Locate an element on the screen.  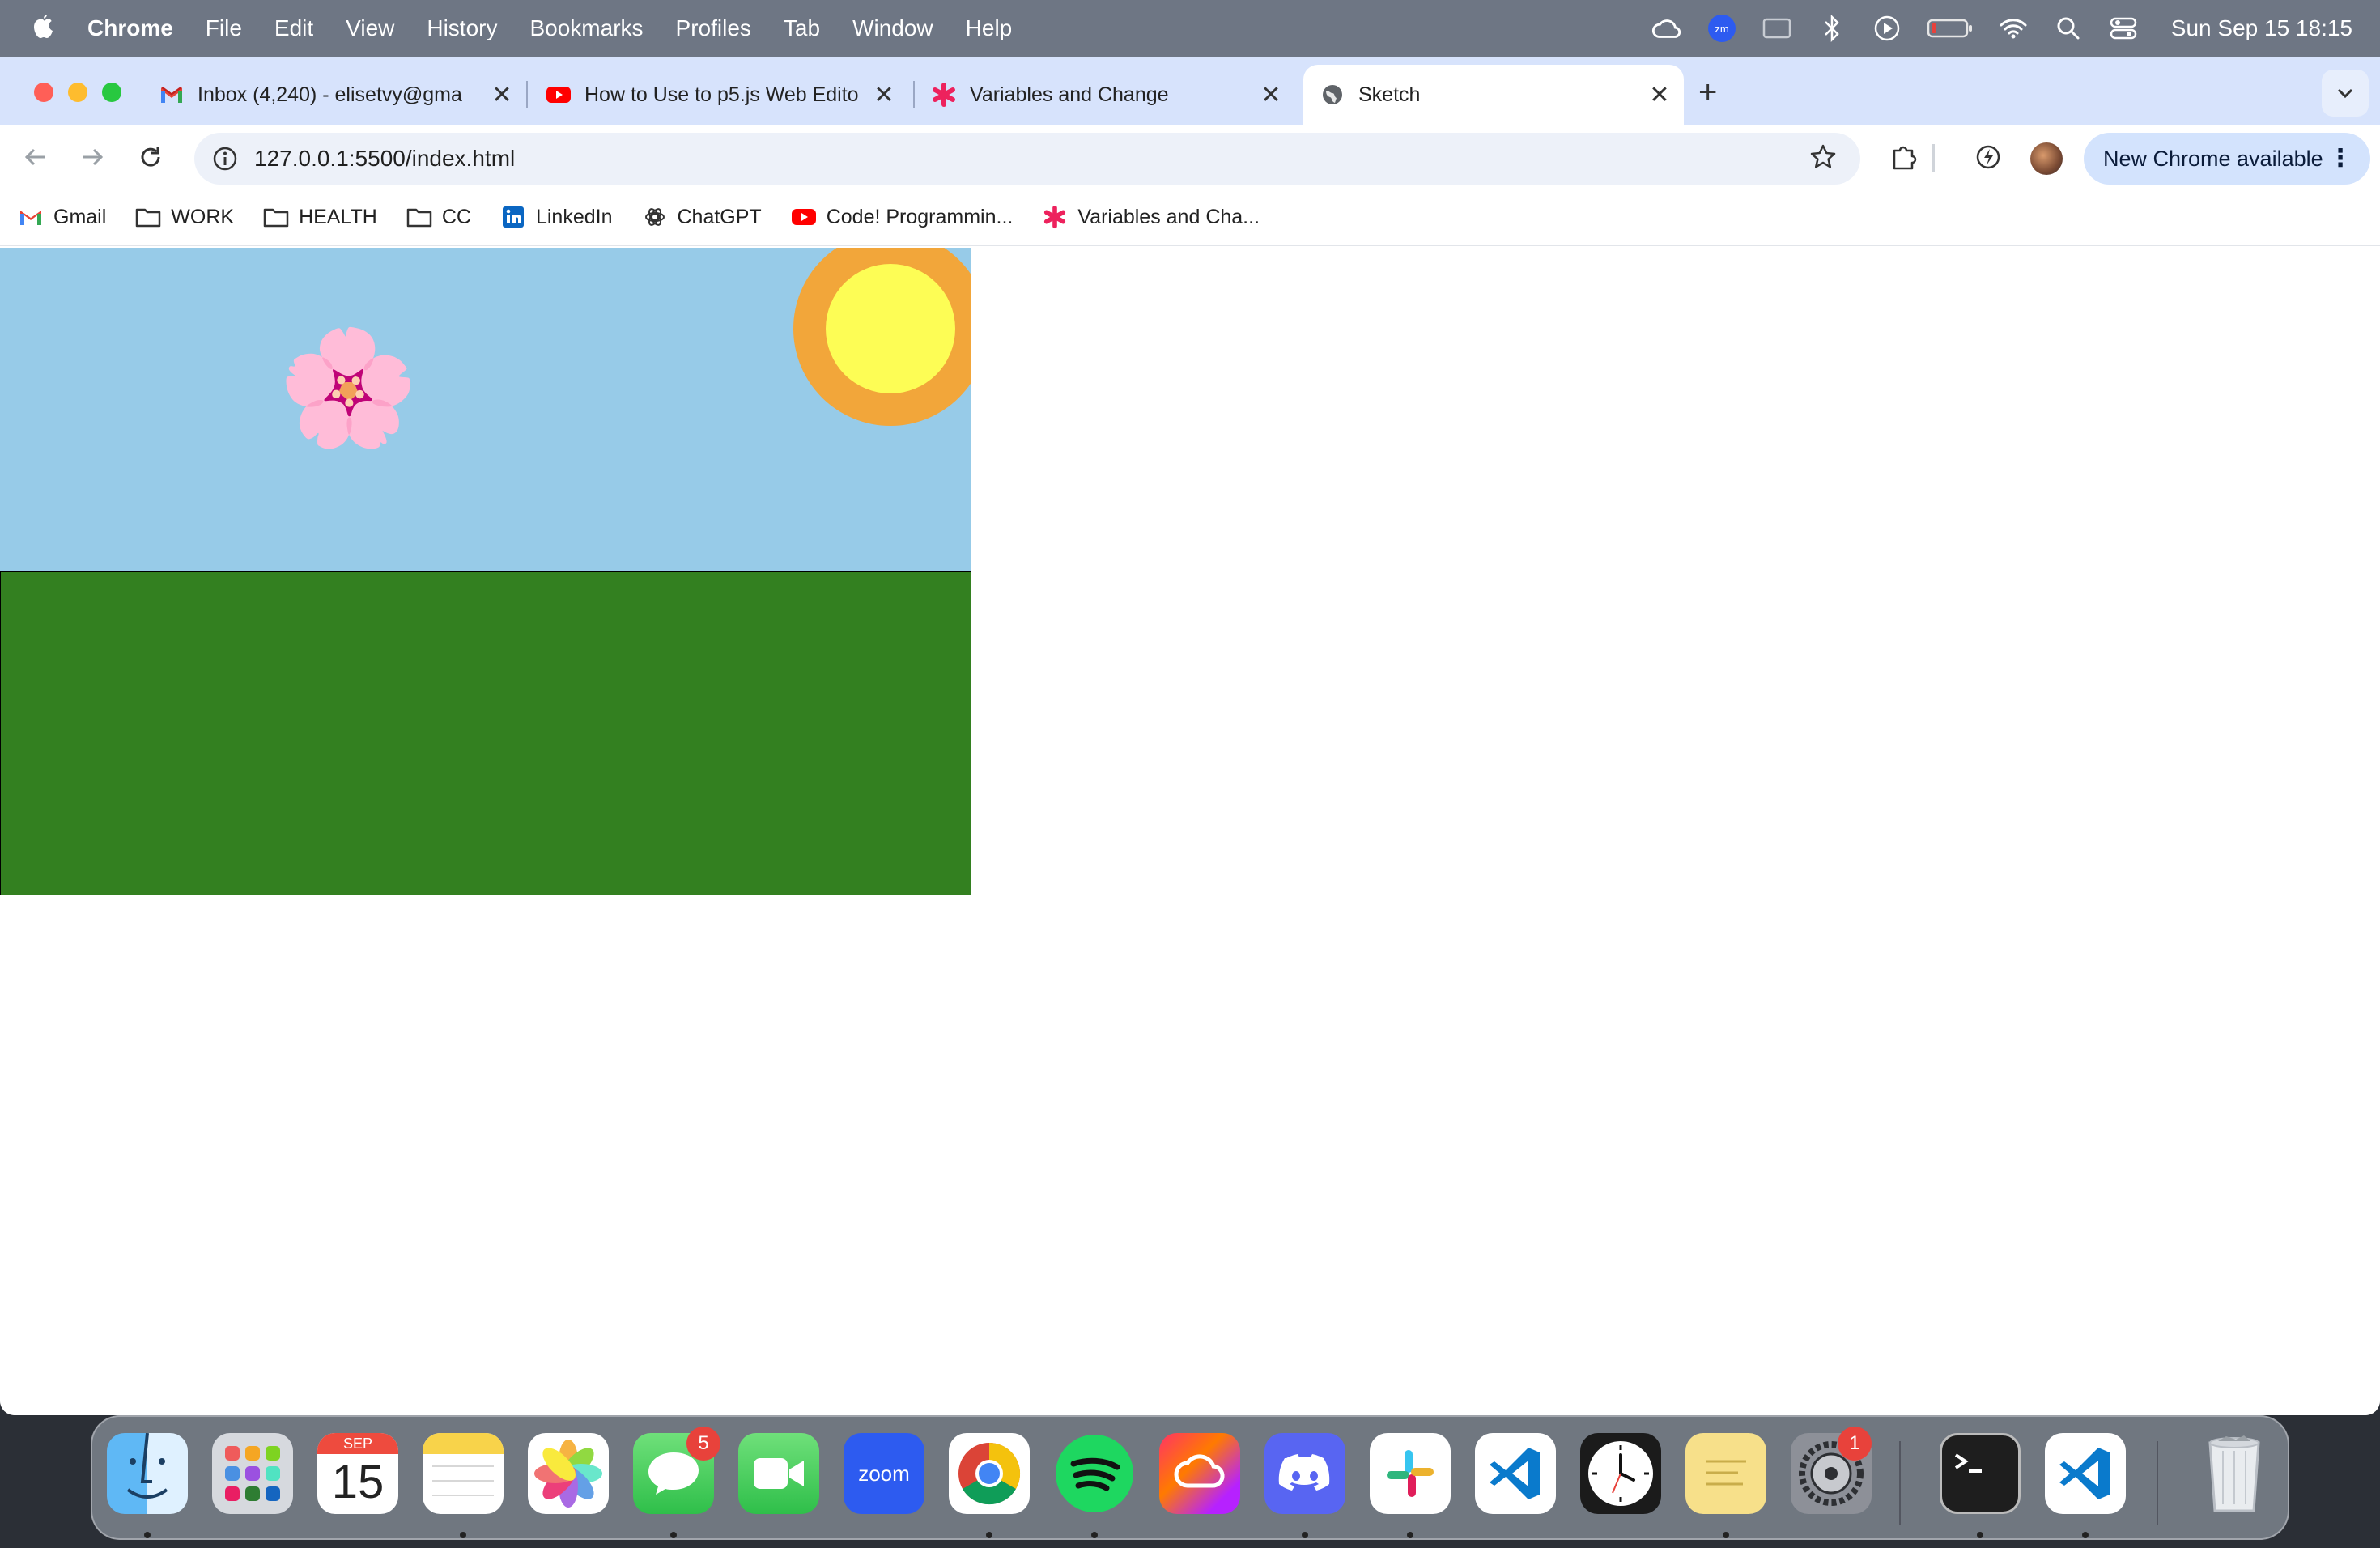
zoom-status-icon: zm is located at coordinates (1721, 29).